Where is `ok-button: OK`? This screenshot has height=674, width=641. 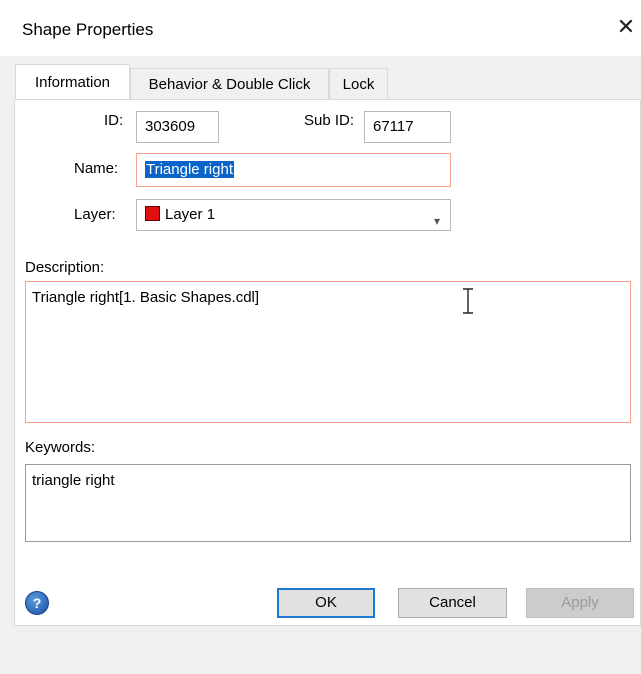 ok-button: OK is located at coordinates (326, 603).